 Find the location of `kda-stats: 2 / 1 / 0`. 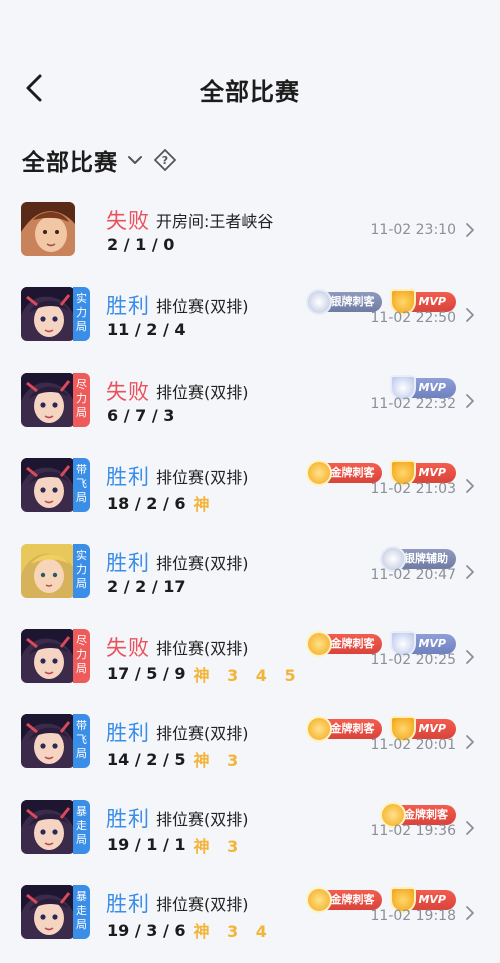

kda-stats: 2 / 1 / 0 is located at coordinates (140, 244).